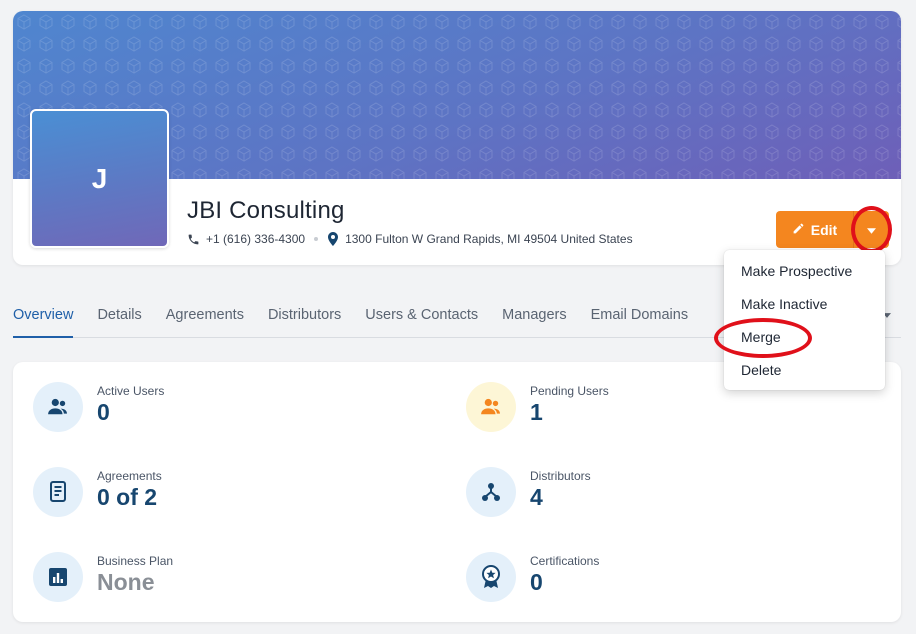  Describe the element at coordinates (205, 319) in the screenshot. I see `tab-agreements: Agreements` at that location.